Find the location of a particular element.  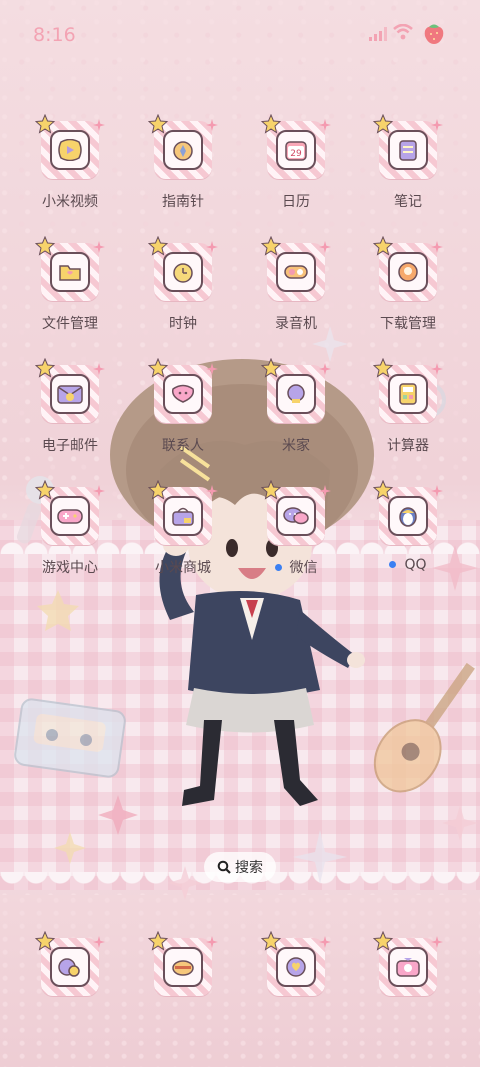

new-notification-dot is located at coordinates (393, 564).